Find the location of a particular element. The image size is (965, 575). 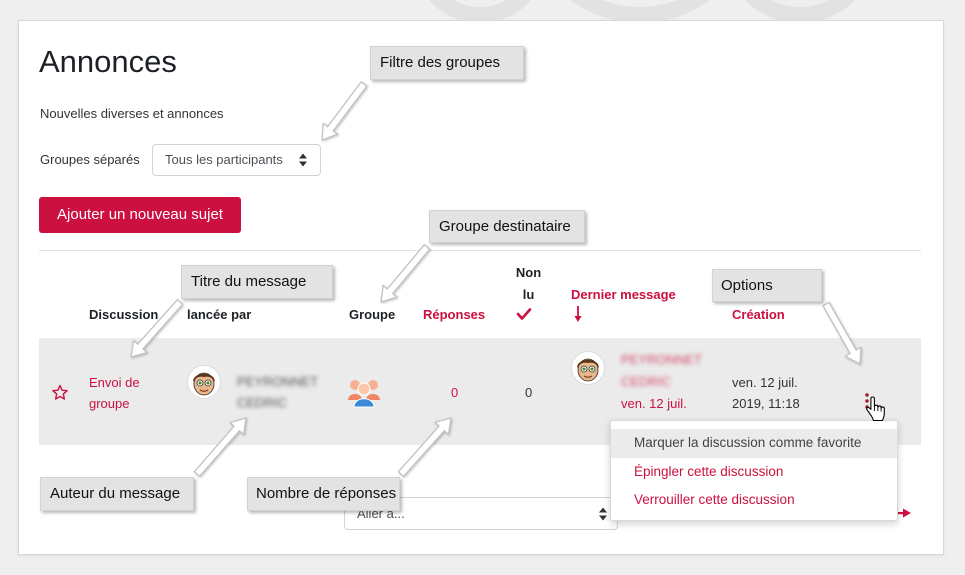

header-last-post: Dernier message is located at coordinates (623, 295).